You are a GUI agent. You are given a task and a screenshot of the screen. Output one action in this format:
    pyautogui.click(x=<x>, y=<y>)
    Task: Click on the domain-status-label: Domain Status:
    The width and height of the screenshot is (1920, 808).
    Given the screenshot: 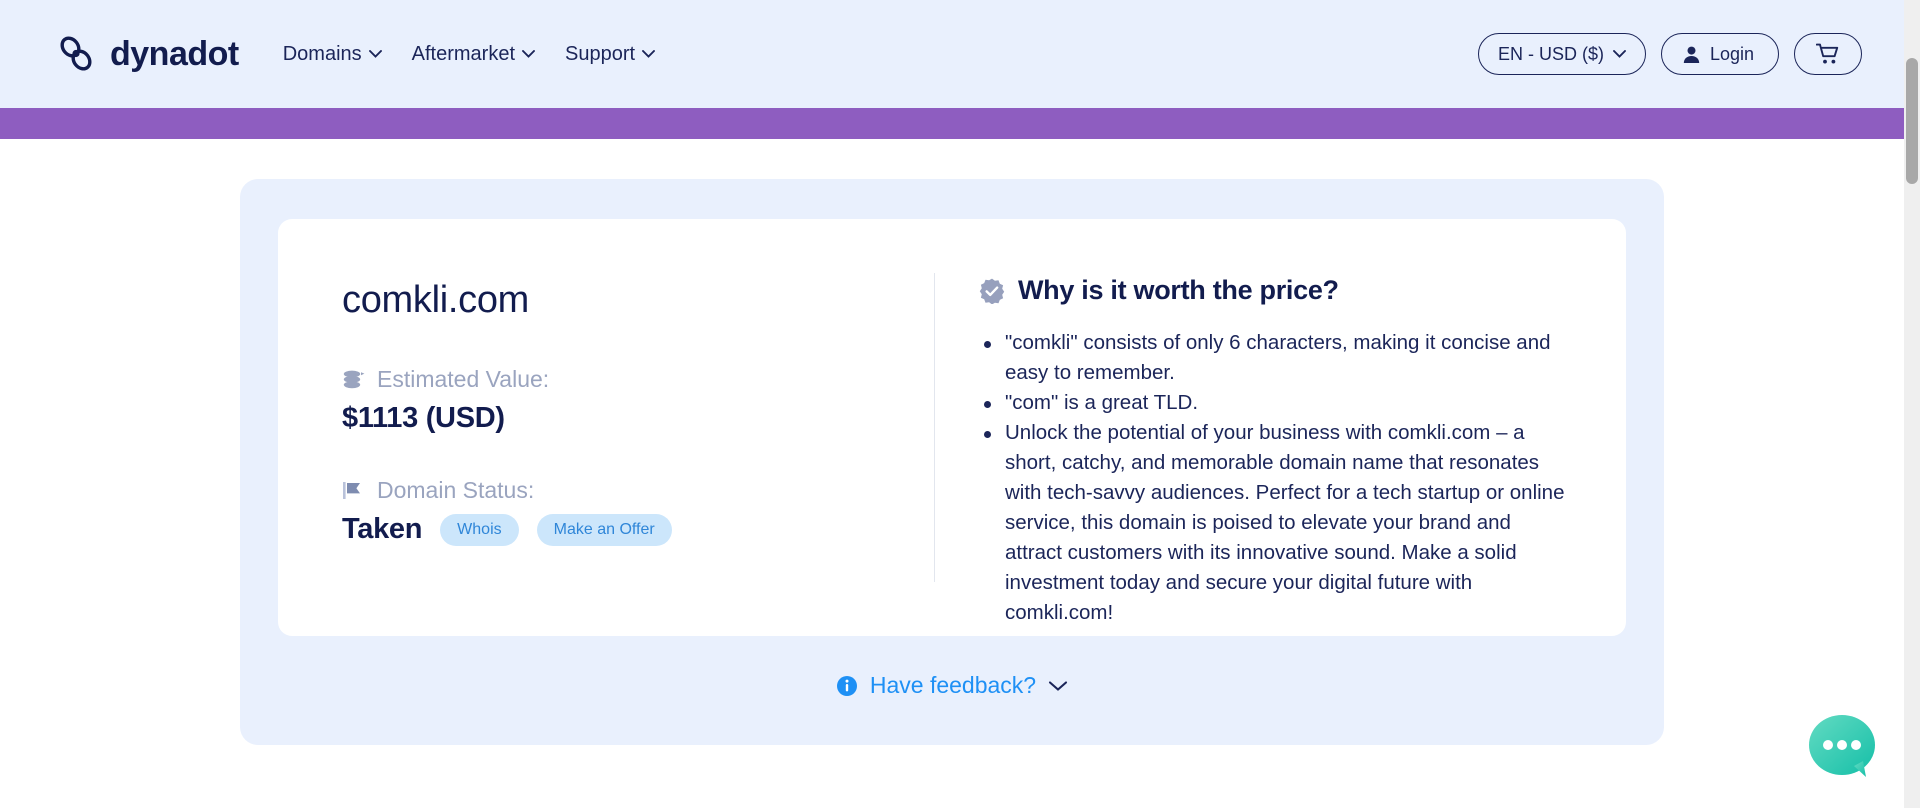 What is the action you would take?
    pyautogui.click(x=456, y=490)
    